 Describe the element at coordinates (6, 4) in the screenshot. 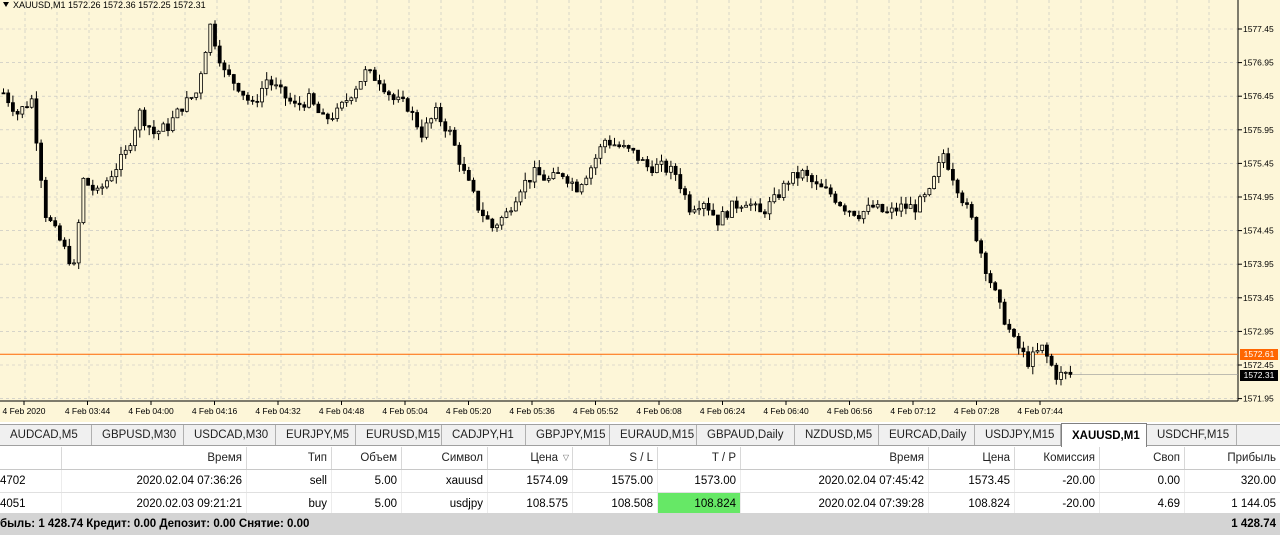

I see `chart-menu-triangle-icon` at that location.